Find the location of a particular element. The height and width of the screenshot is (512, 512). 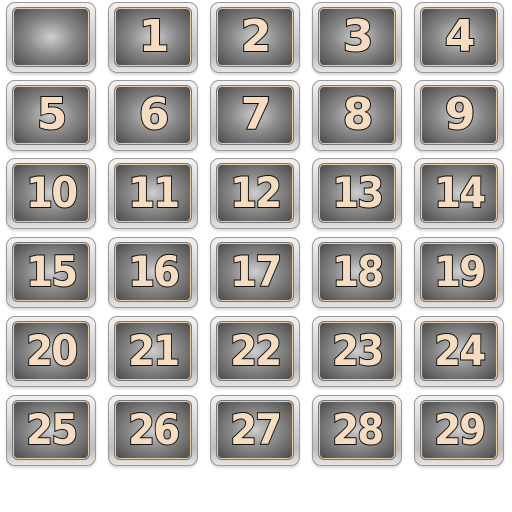

number-tile: 1 is located at coordinates (153, 37).